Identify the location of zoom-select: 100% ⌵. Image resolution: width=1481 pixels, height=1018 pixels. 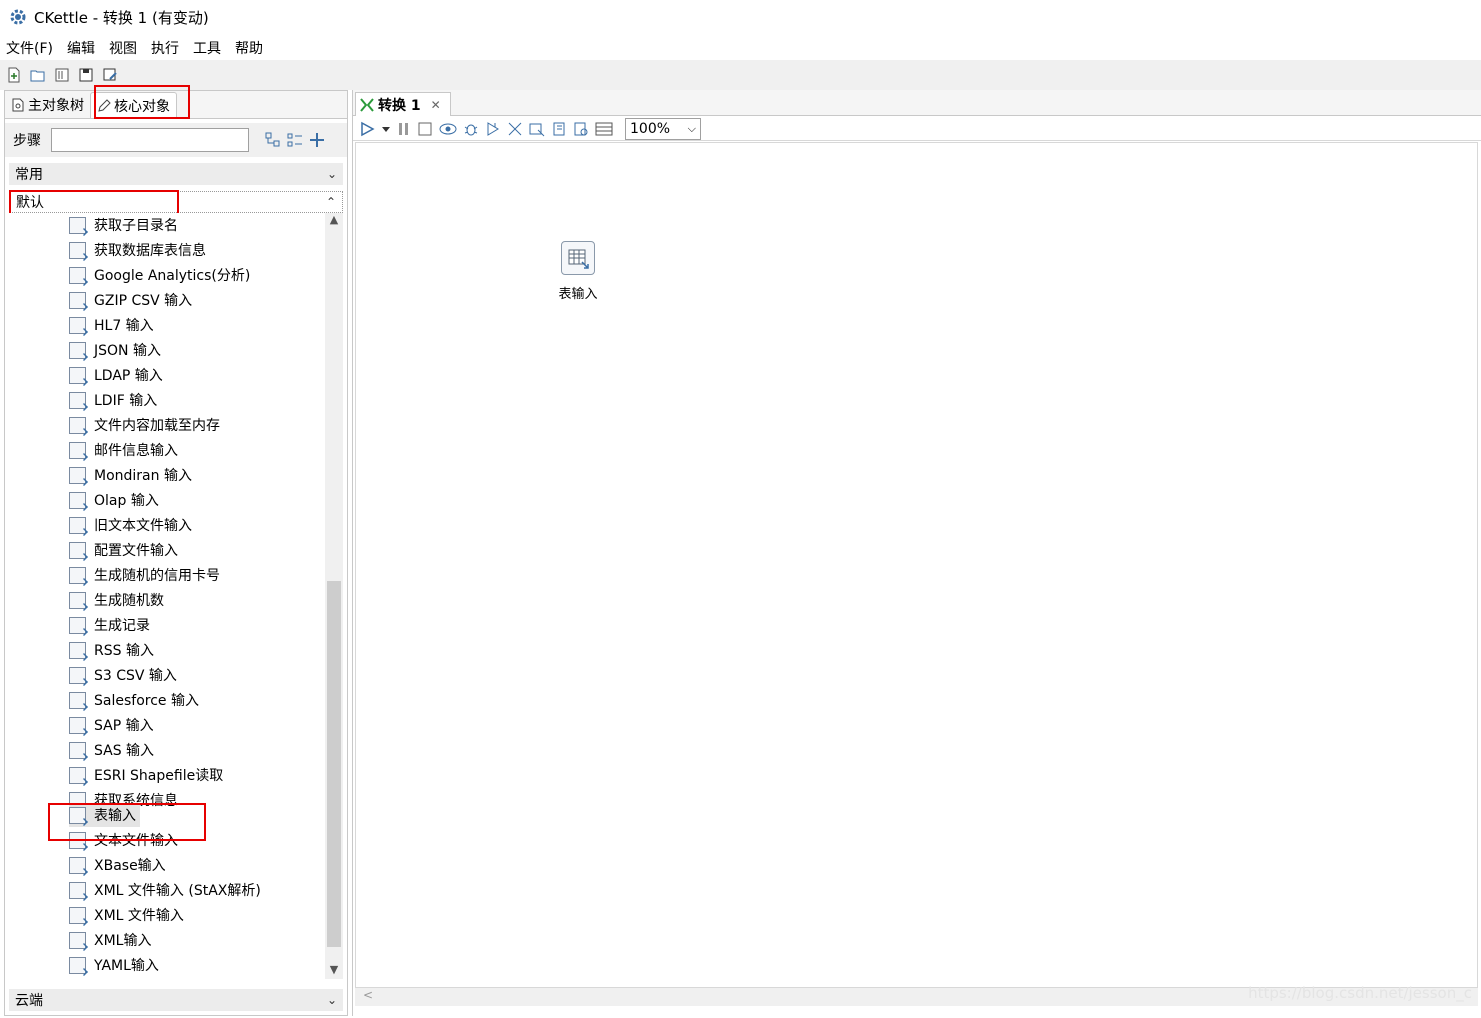
(663, 128).